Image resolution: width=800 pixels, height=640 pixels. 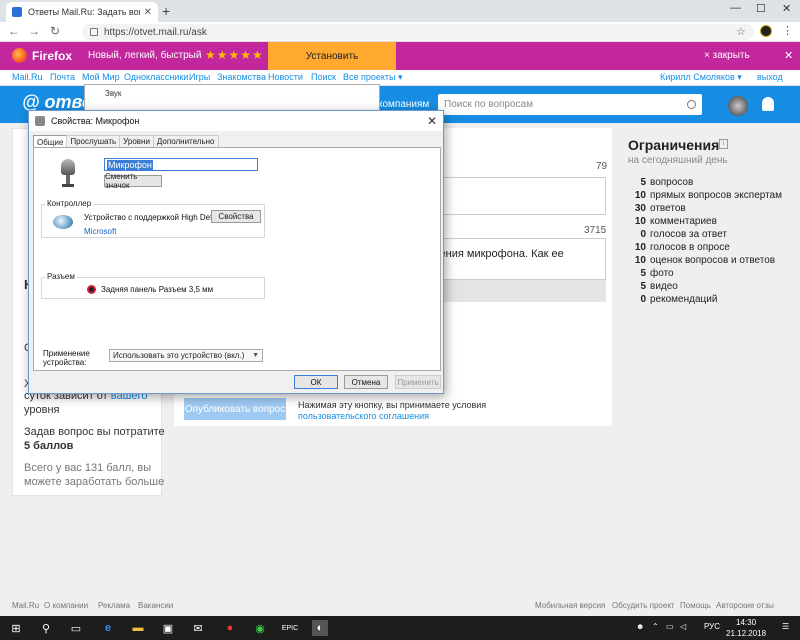 I want to click on app-icon: ●, so click(x=230, y=628).